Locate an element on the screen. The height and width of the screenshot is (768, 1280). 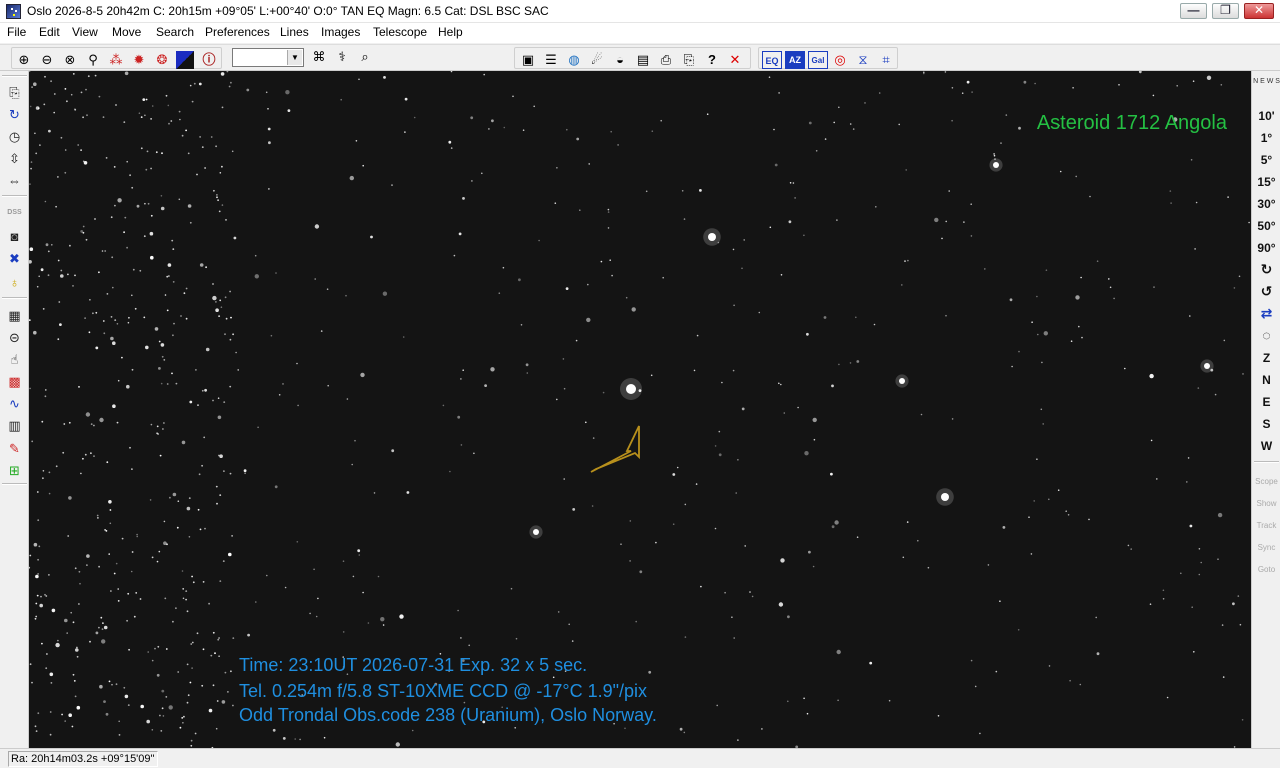
fov-10arcmin-button: 10' is located at coordinates (1266, 116).